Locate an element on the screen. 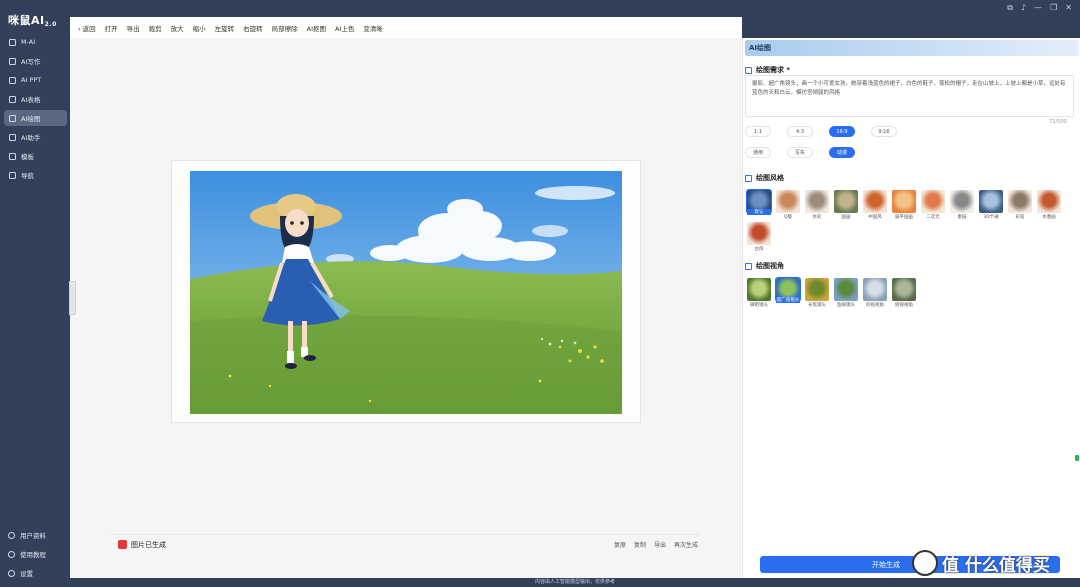 This screenshot has width=1080, height=587. pin-icon: ⧉ is located at coordinates (1010, 8).